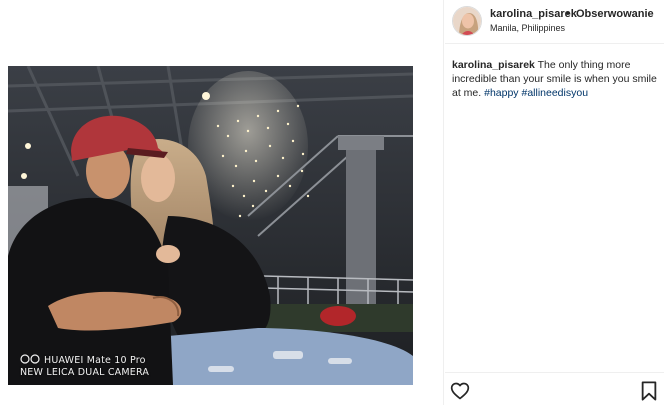  I want to click on watermark-line2: NEW LEICA DUAL CAMERA, so click(85, 372).